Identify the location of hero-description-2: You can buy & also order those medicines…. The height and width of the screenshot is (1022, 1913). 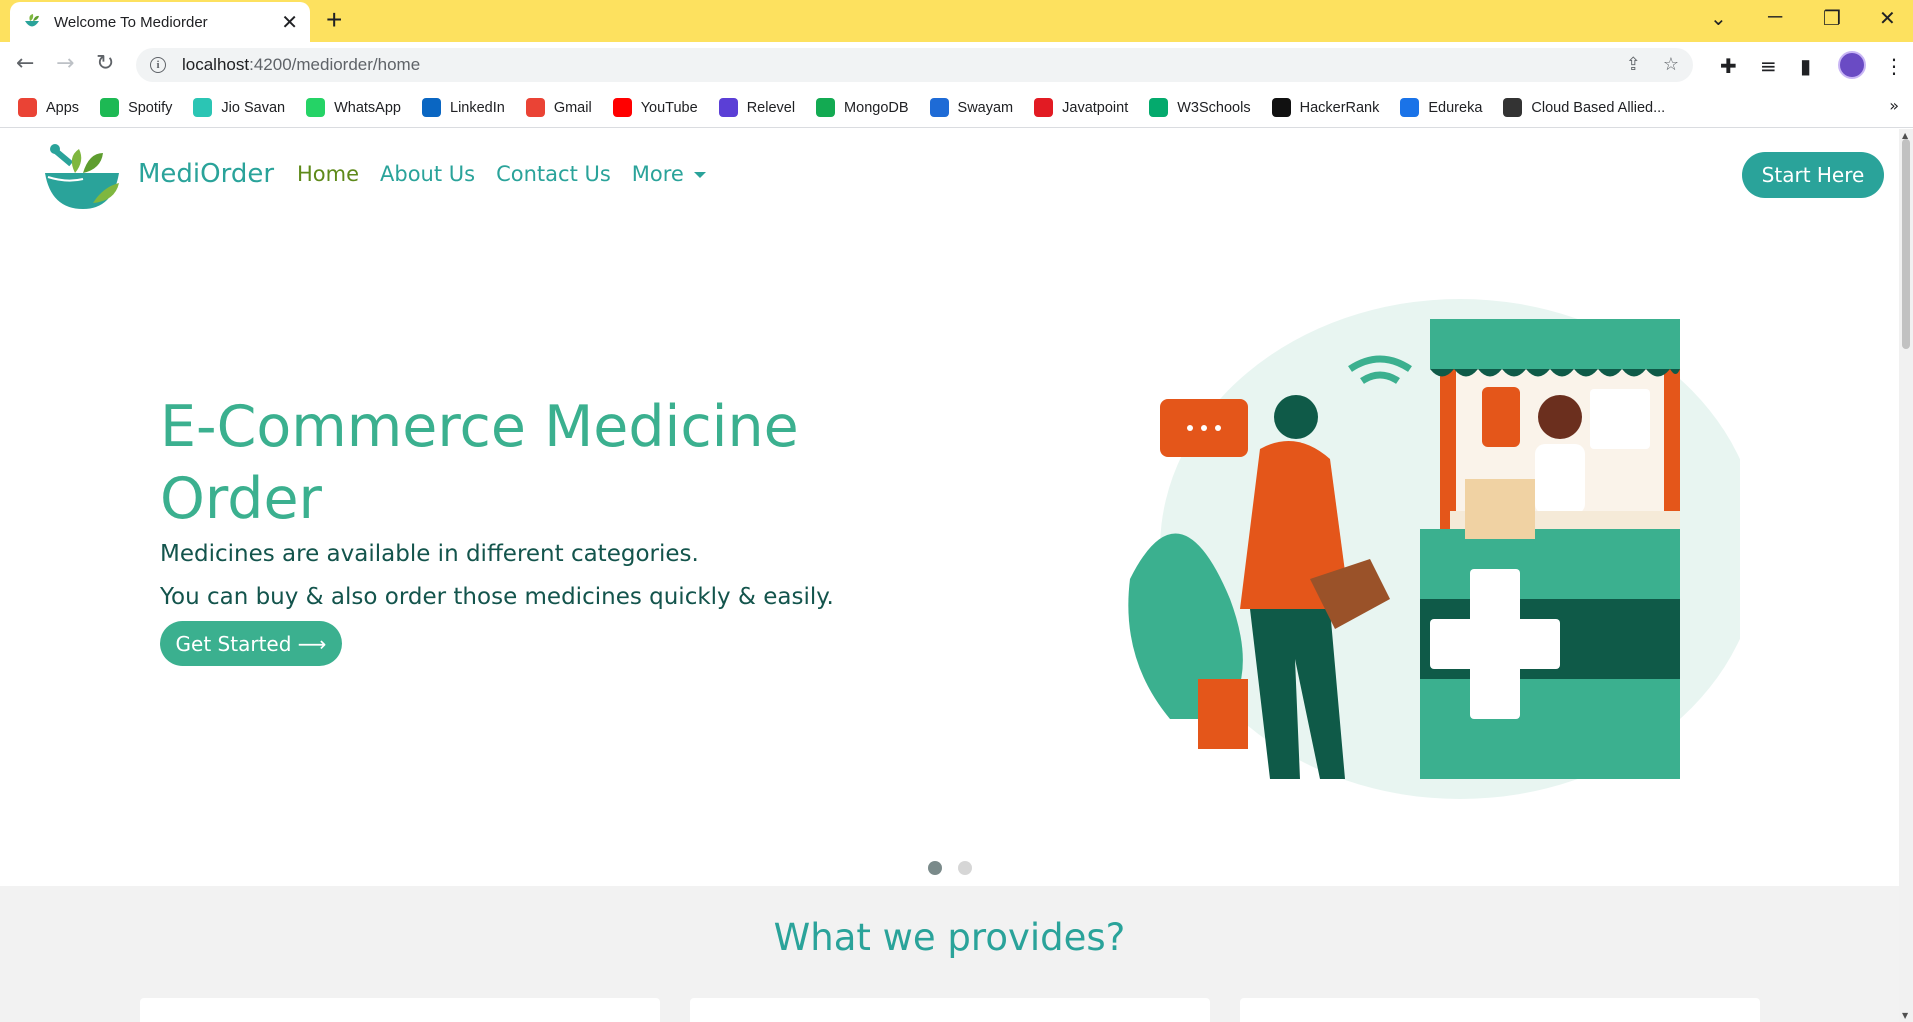
(497, 597).